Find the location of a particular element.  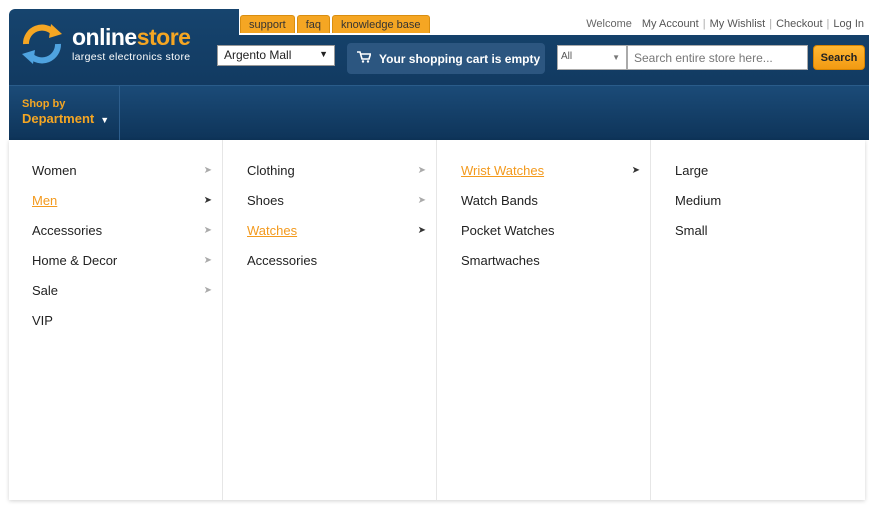

menu-item-label: Medium is located at coordinates (698, 200).